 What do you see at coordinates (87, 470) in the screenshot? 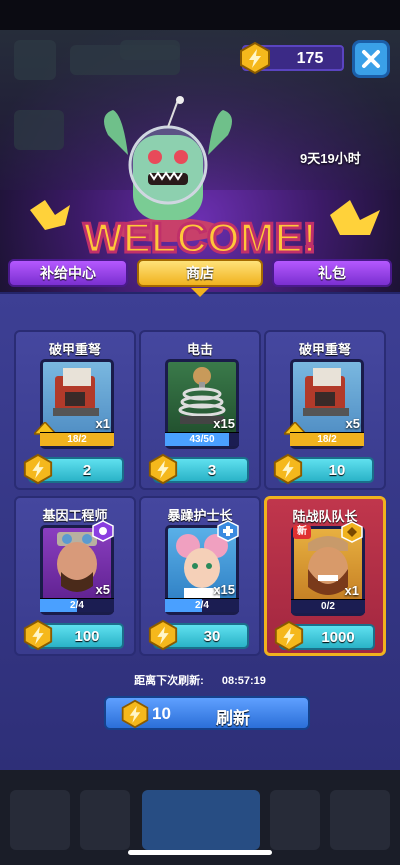
I see `item-price: 2` at bounding box center [87, 470].